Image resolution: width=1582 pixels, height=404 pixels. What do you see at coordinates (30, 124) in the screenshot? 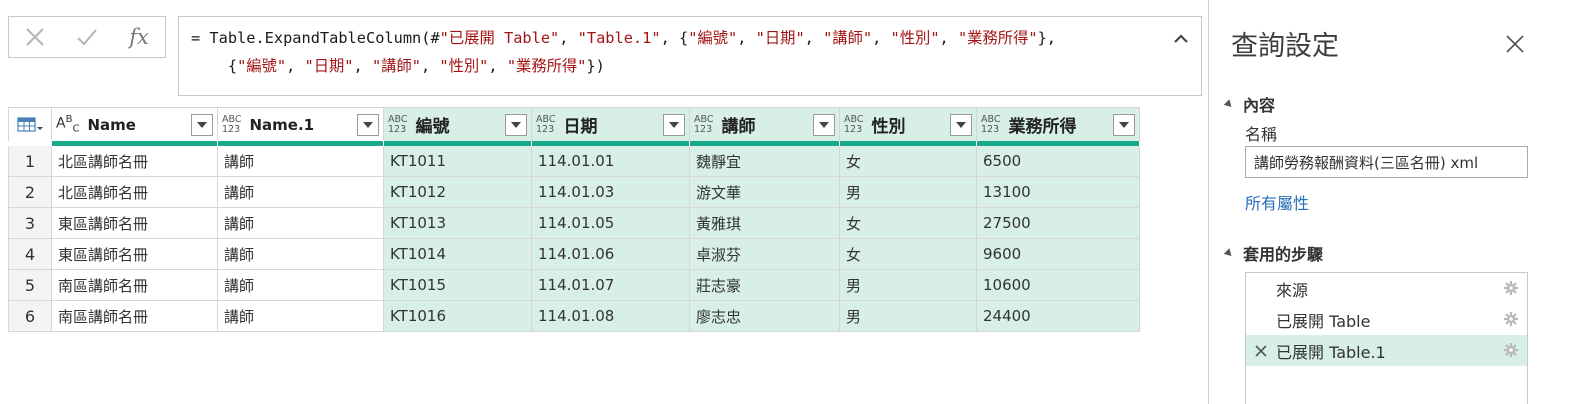
I see `table-menu-button` at bounding box center [30, 124].